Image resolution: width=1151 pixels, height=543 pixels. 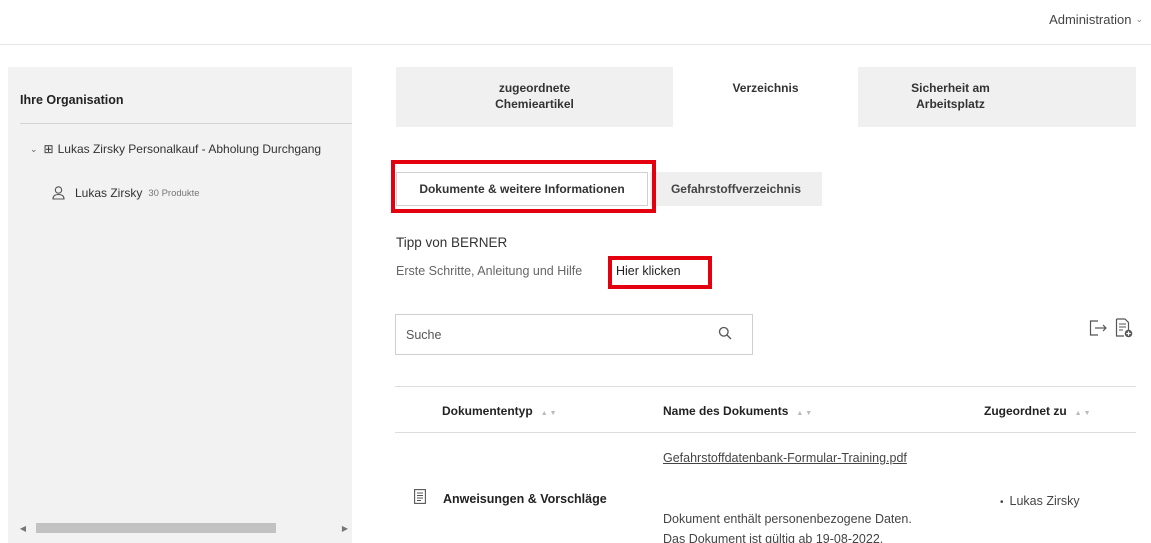 I want to click on document-type: Anweisungen & Vorschläge, so click(x=525, y=499).